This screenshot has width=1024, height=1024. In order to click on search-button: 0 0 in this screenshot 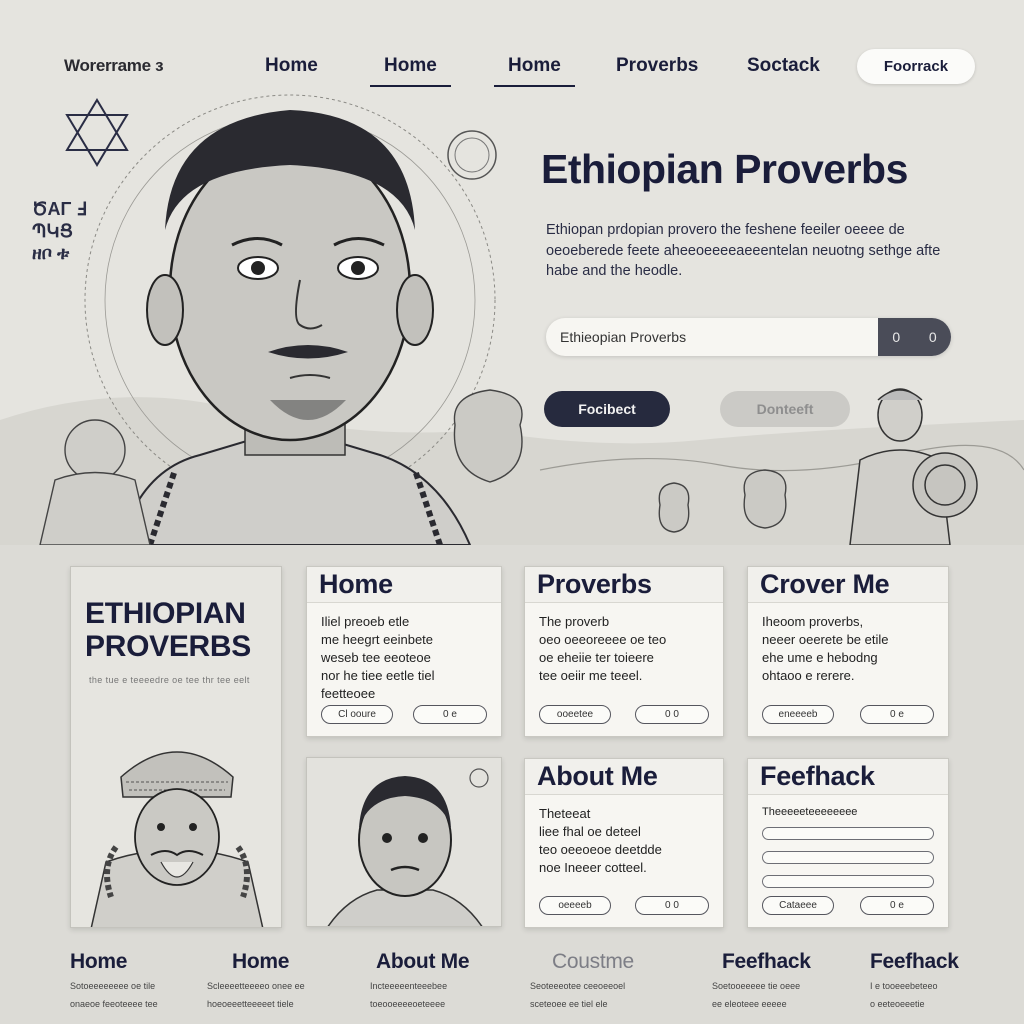, I will do `click(914, 337)`.